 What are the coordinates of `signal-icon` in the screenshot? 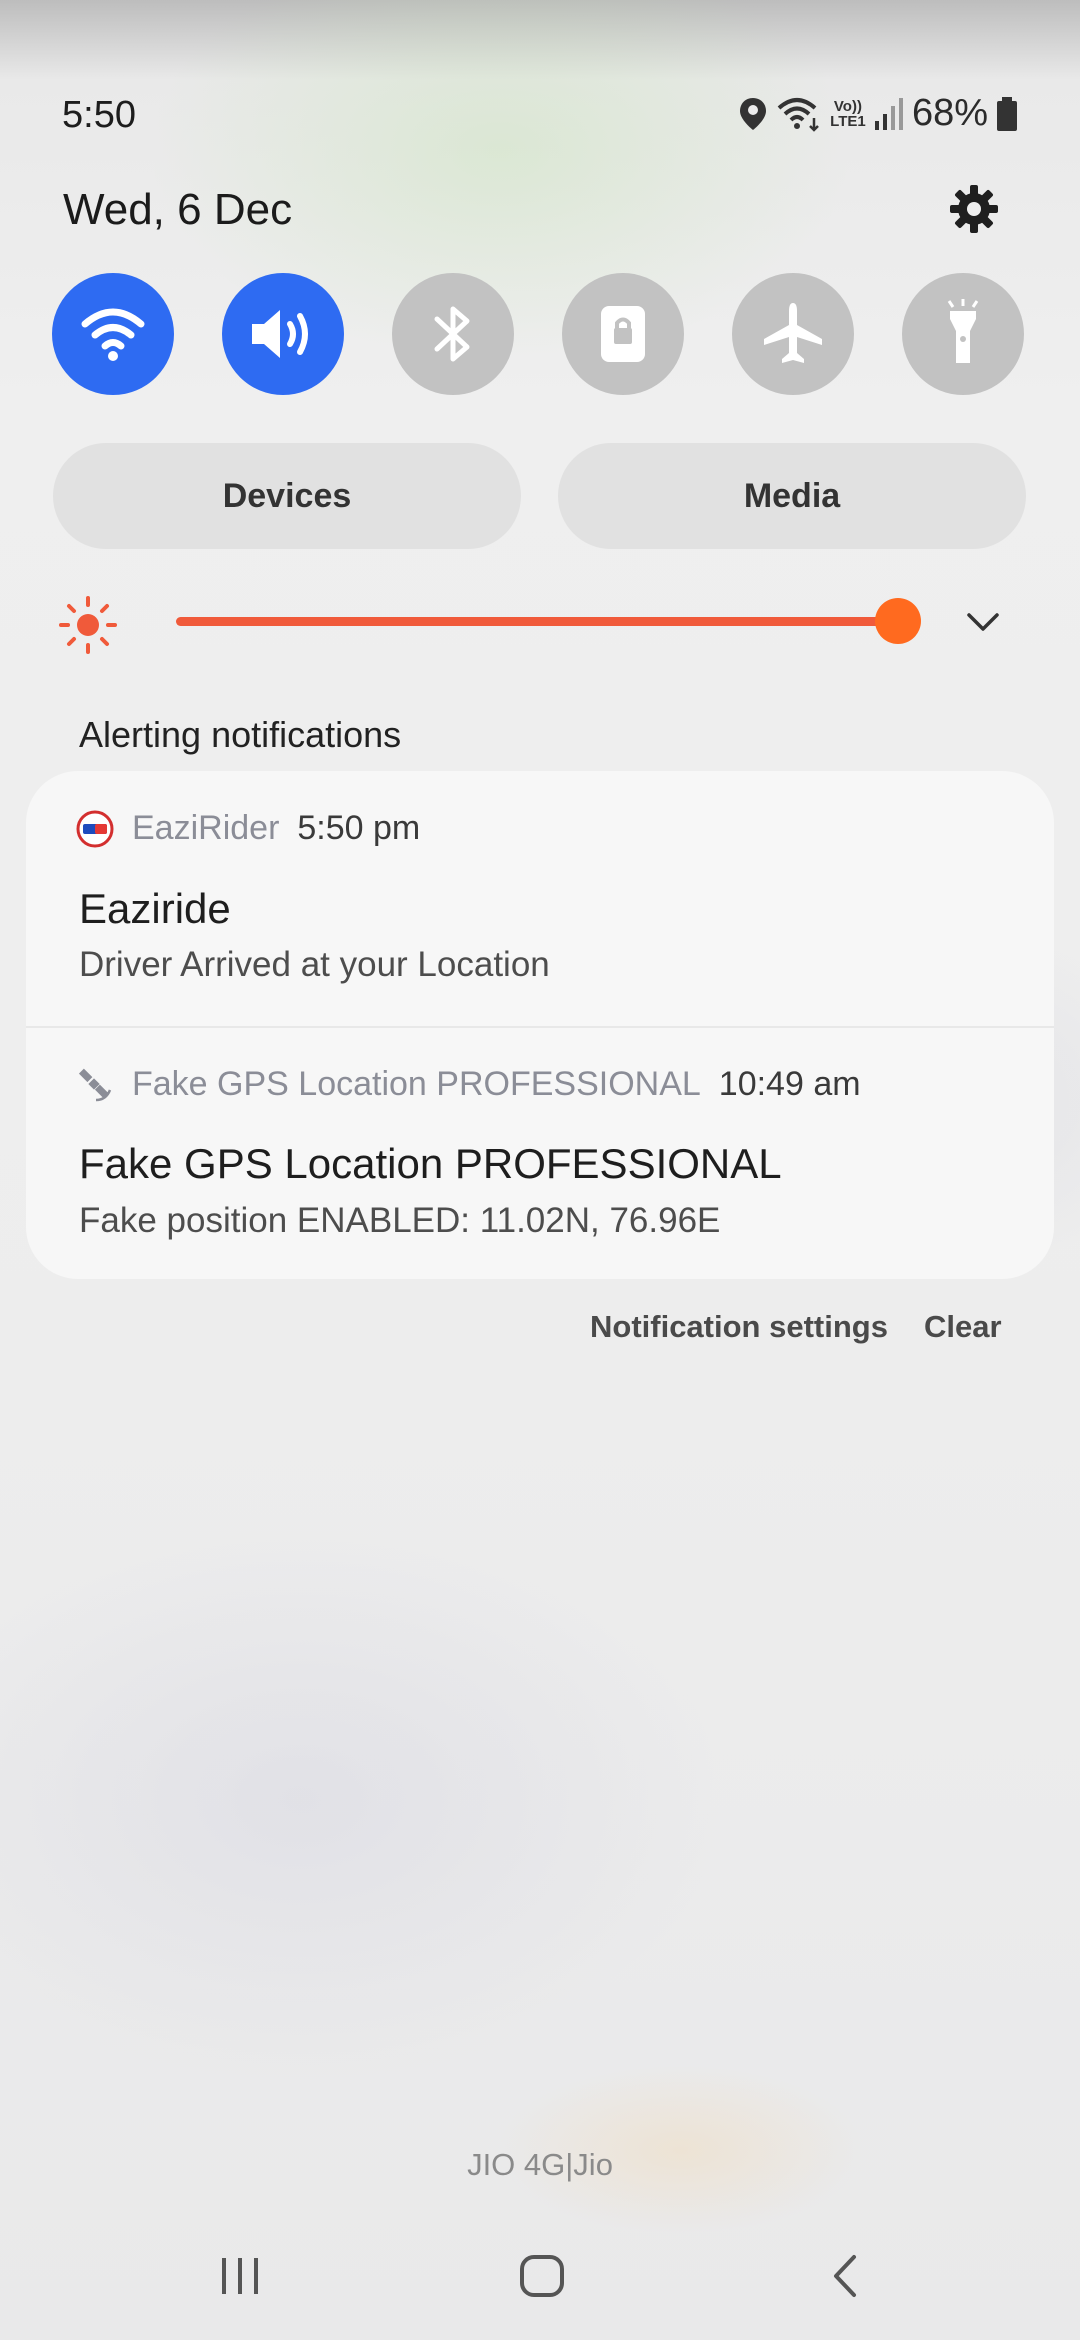 It's located at (888, 113).